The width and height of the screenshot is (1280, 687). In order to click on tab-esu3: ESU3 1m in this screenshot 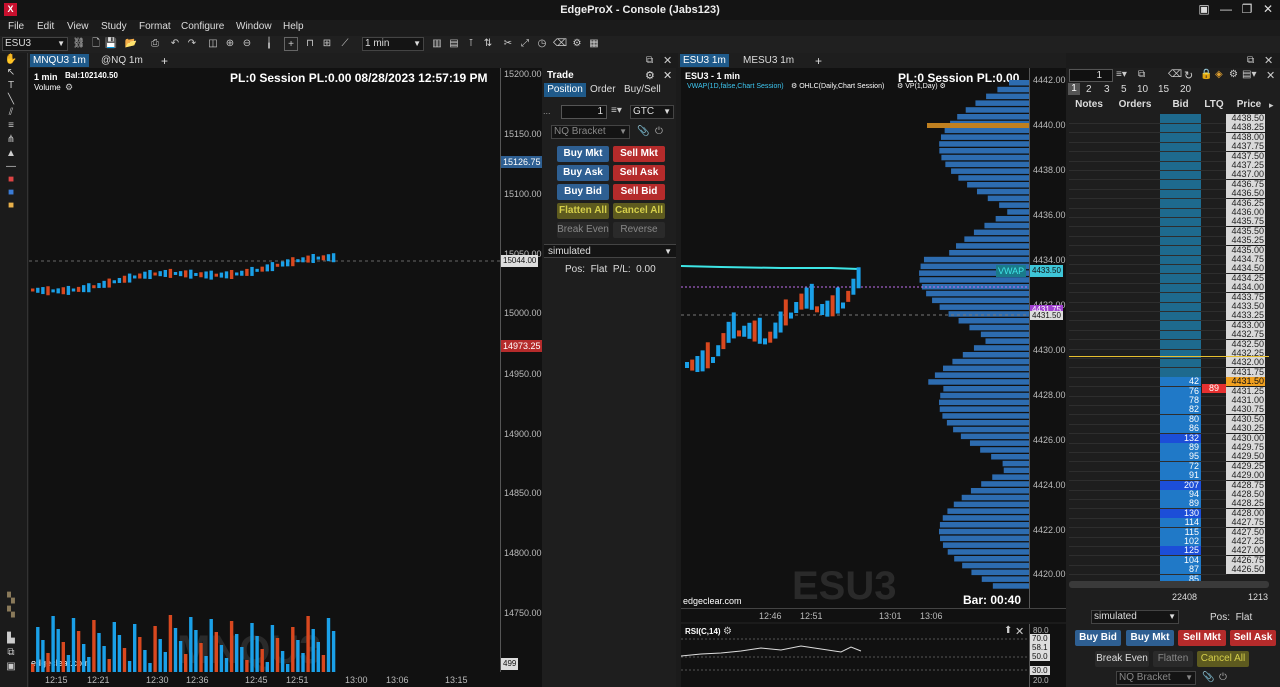, I will do `click(704, 60)`.